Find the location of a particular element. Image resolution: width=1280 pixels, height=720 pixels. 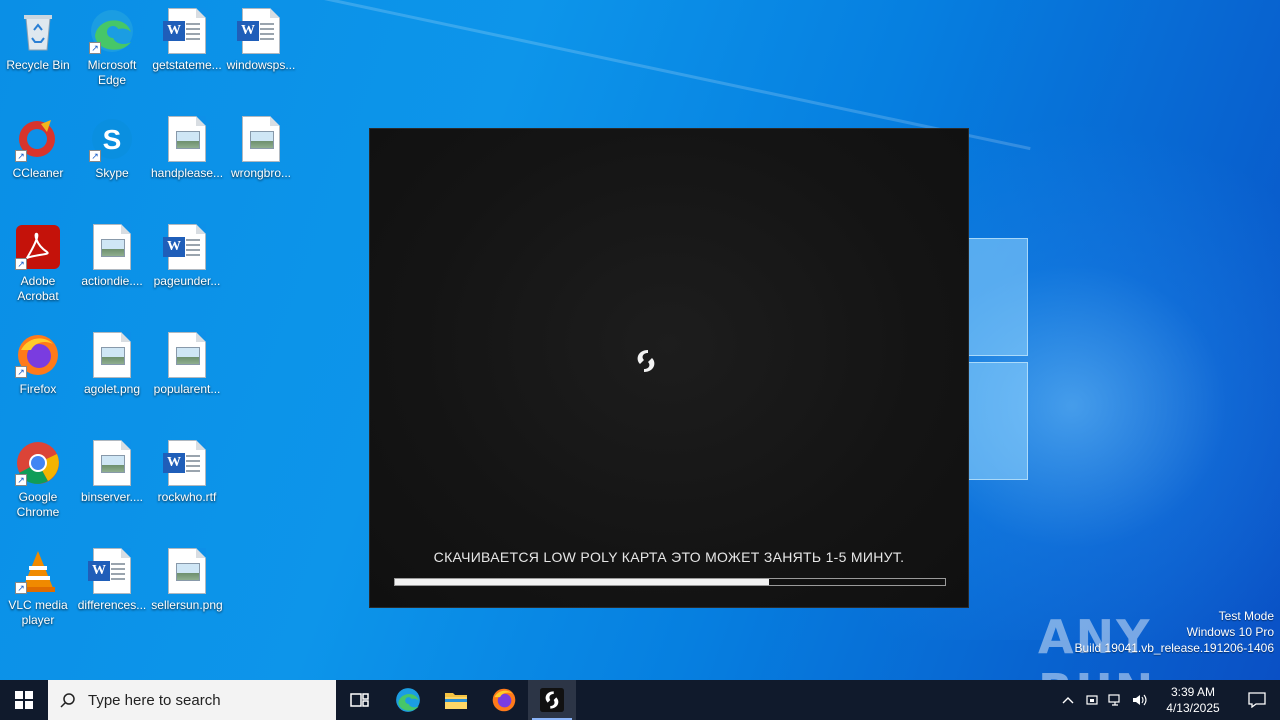

device-icon is located at coordinates (1092, 700).